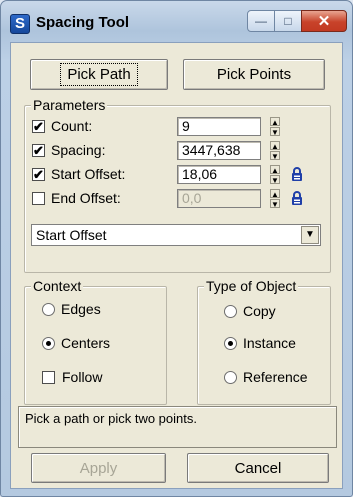 This screenshot has width=353, height=497. I want to click on copy-radio, so click(230, 311).